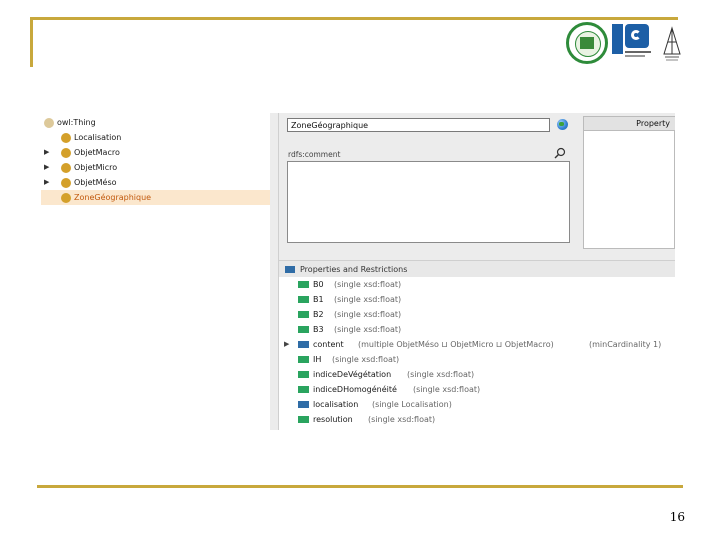  I want to click on property-row-localisation: localisation (single Localisation), so click(477, 404).